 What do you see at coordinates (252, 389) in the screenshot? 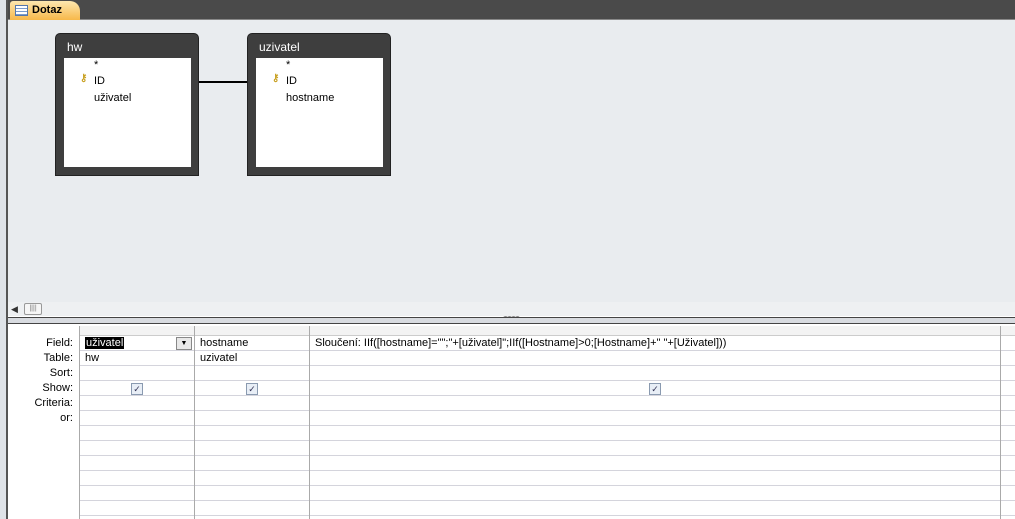
I see `show-checkbox-2: ✓` at bounding box center [252, 389].